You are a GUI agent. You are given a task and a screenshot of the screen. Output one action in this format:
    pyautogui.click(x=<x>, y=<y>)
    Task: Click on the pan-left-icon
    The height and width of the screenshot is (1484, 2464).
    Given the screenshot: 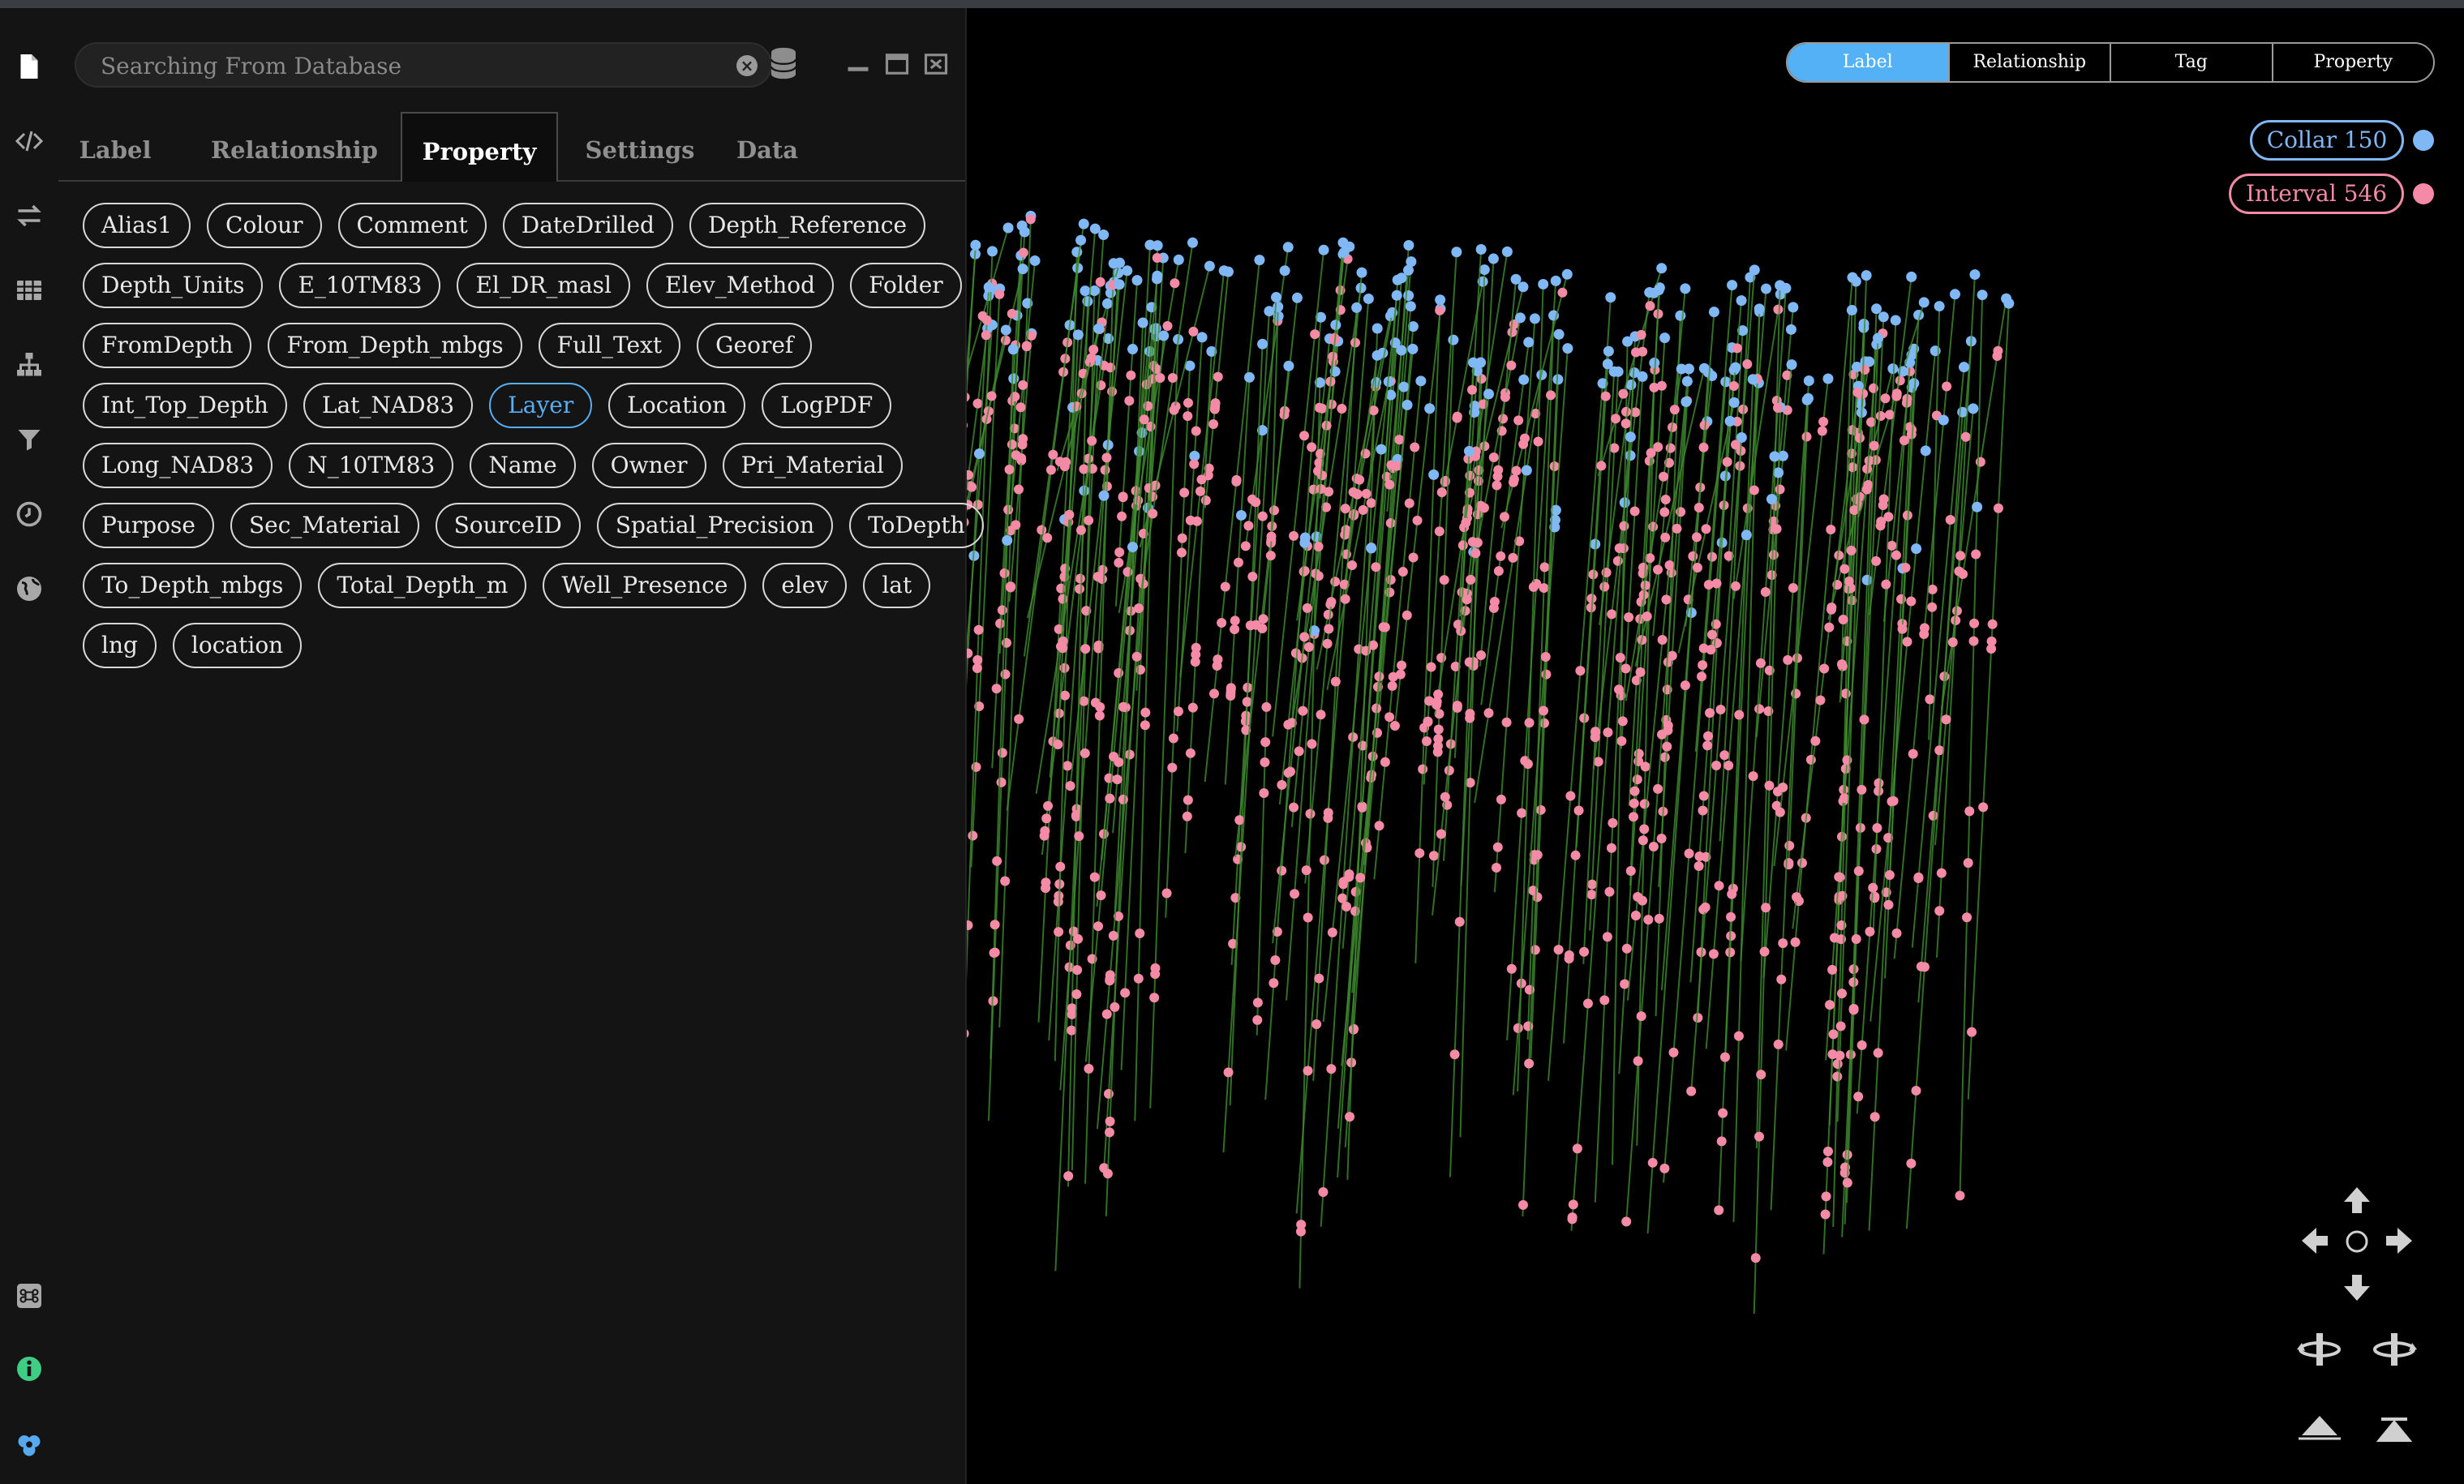 What is the action you would take?
    pyautogui.click(x=2315, y=1241)
    